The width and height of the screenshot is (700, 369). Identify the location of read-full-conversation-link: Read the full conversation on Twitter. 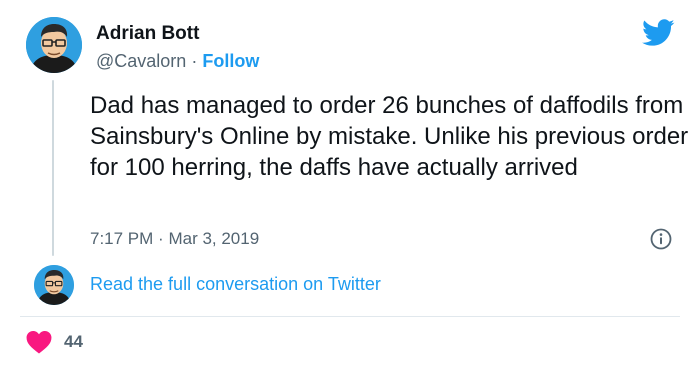
(235, 284).